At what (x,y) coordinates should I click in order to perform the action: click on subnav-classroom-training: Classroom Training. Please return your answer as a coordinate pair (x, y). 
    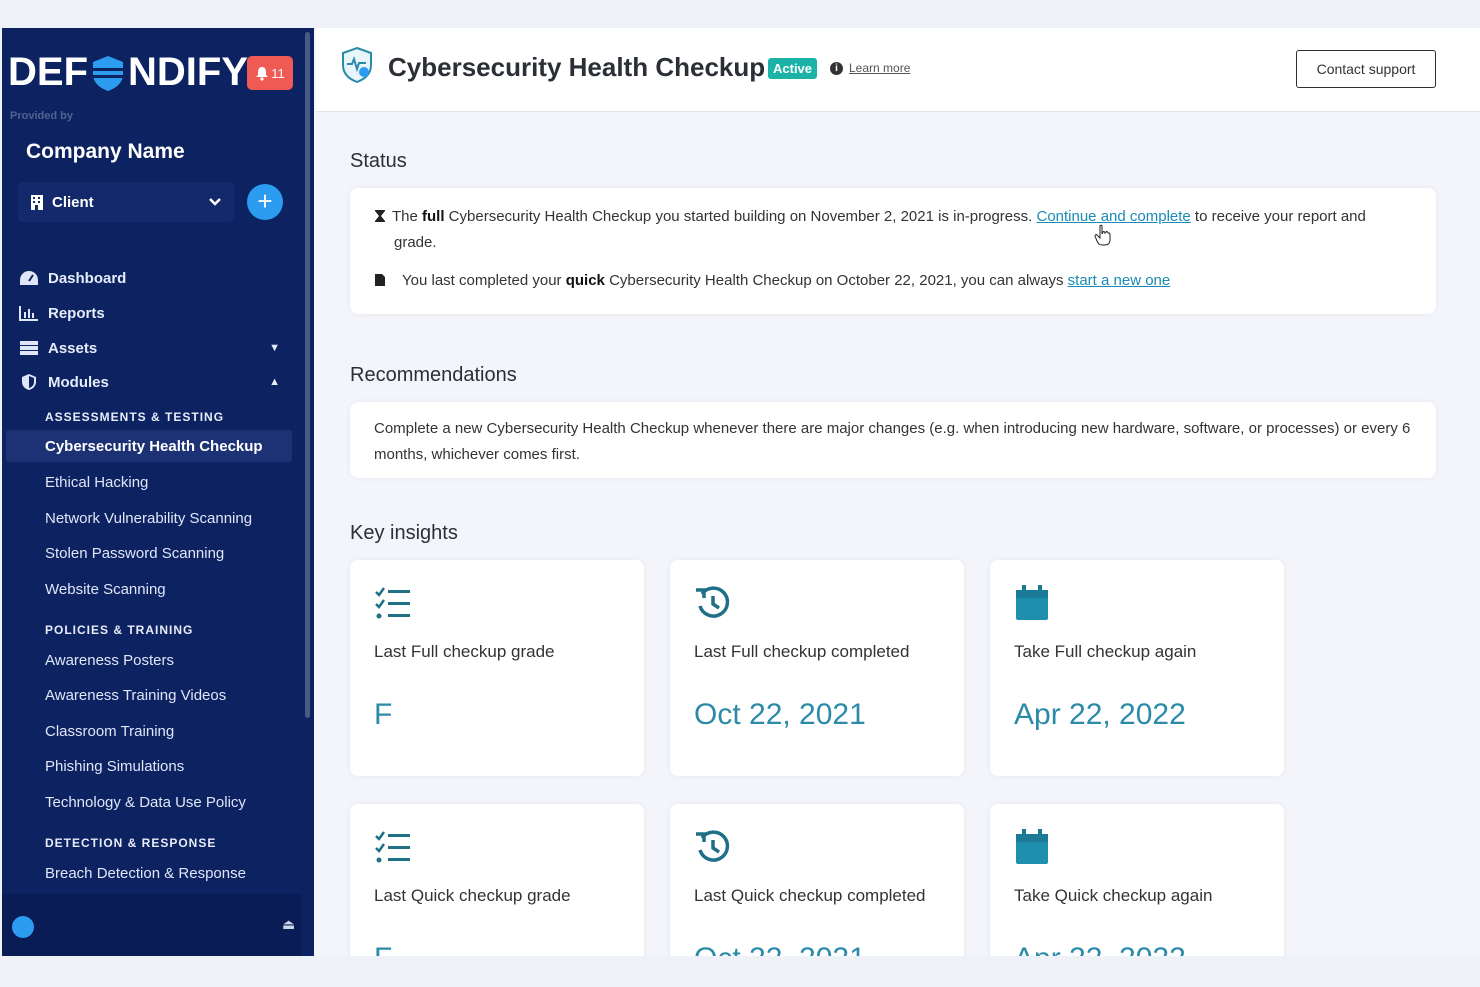
    Looking at the image, I should click on (109, 731).